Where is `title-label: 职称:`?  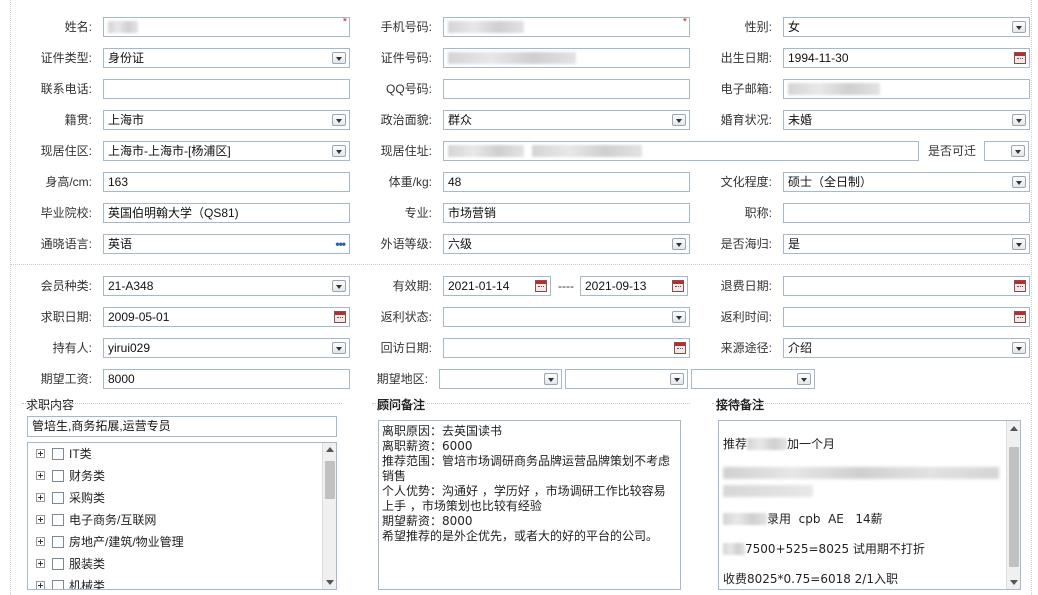 title-label: 职称: is located at coordinates (758, 213).